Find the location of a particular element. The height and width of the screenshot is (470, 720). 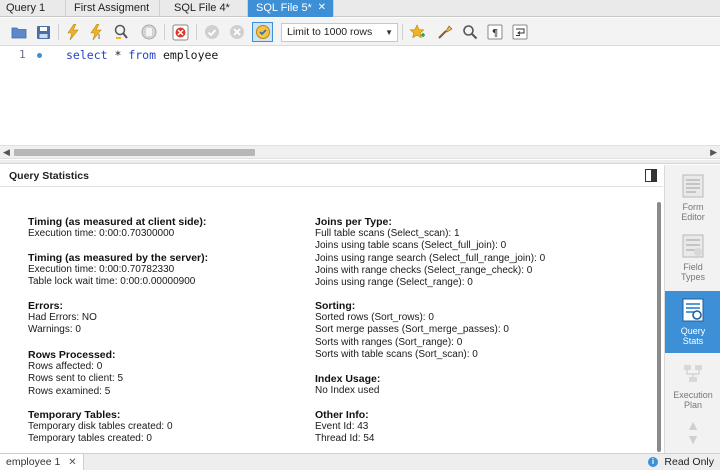

tab-label: SQL File 5* is located at coordinates (284, 8).